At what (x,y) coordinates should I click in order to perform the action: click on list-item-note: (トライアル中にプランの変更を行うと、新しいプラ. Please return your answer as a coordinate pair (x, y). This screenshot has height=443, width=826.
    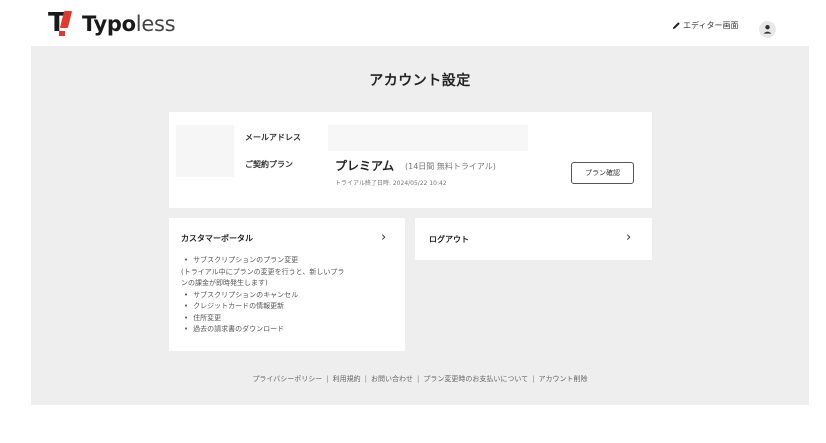
    Looking at the image, I should click on (263, 271).